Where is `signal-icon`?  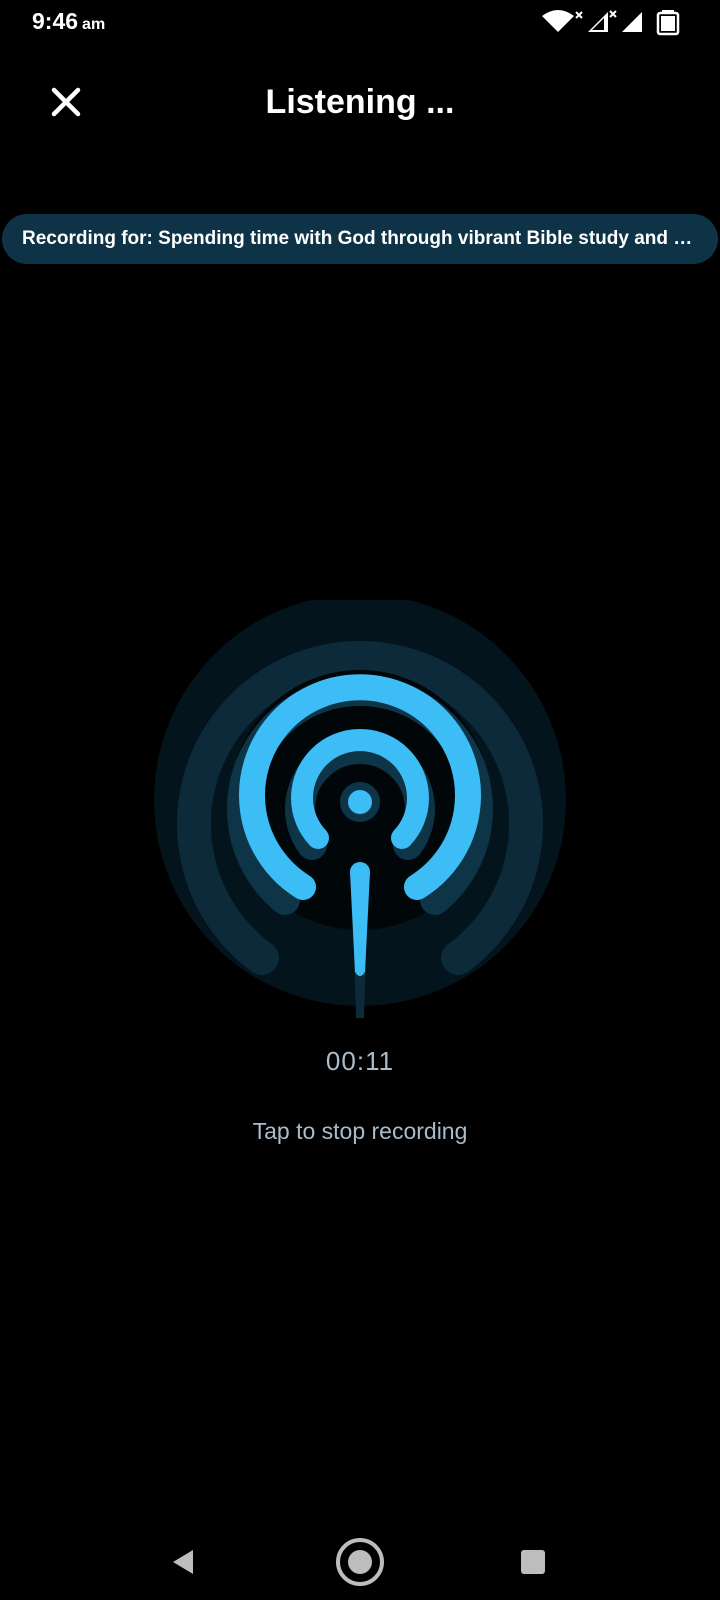 signal-icon is located at coordinates (602, 21).